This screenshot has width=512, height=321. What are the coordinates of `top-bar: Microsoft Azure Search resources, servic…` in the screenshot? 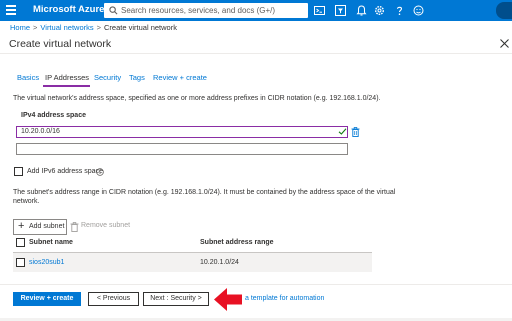 It's located at (256, 10).